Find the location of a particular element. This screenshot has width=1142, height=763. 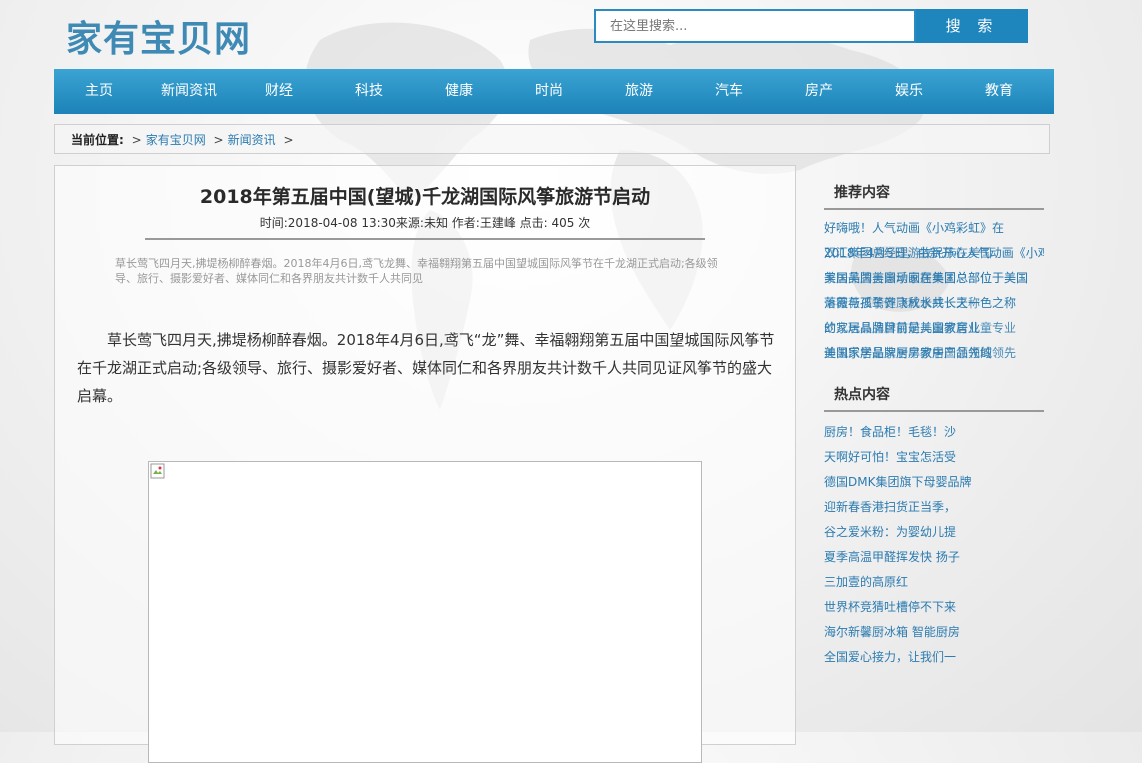

search-bar: 搜 索 is located at coordinates (811, 26).